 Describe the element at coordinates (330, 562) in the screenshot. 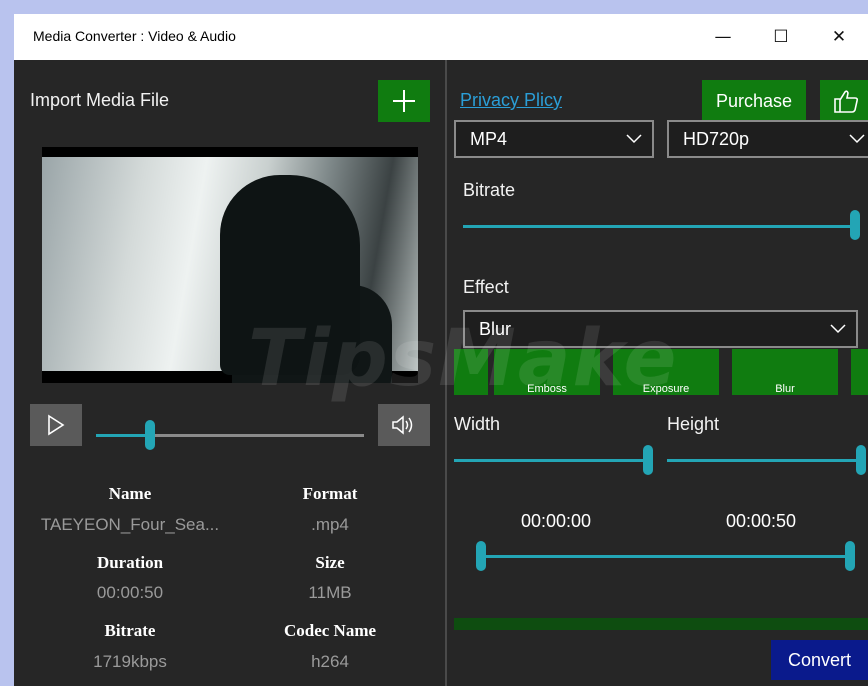

I see `size-label: Size` at that location.